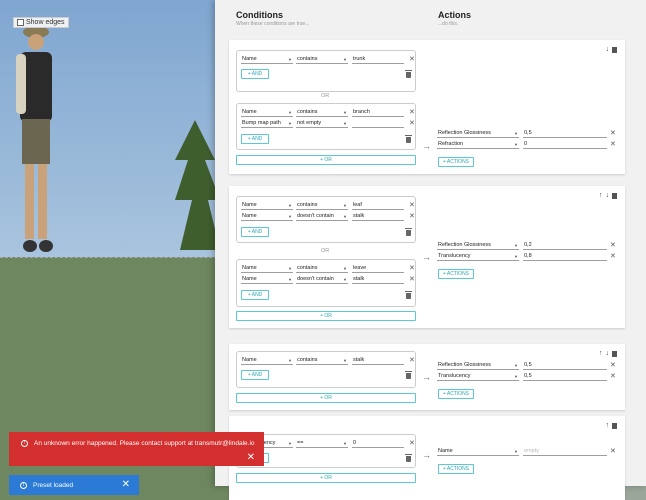 This screenshot has width=646, height=500. I want to click on value-input: leave, so click(378, 269).